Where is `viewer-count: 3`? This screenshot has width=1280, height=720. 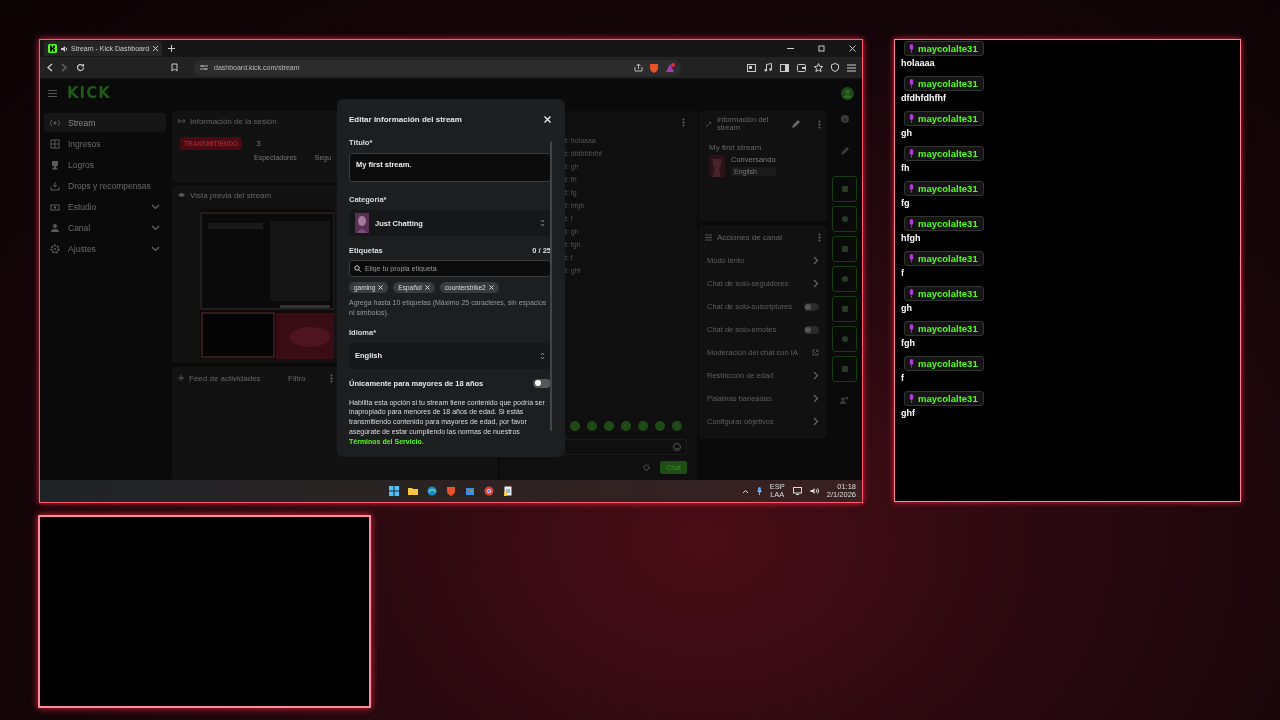
viewer-count: 3 is located at coordinates (258, 143).